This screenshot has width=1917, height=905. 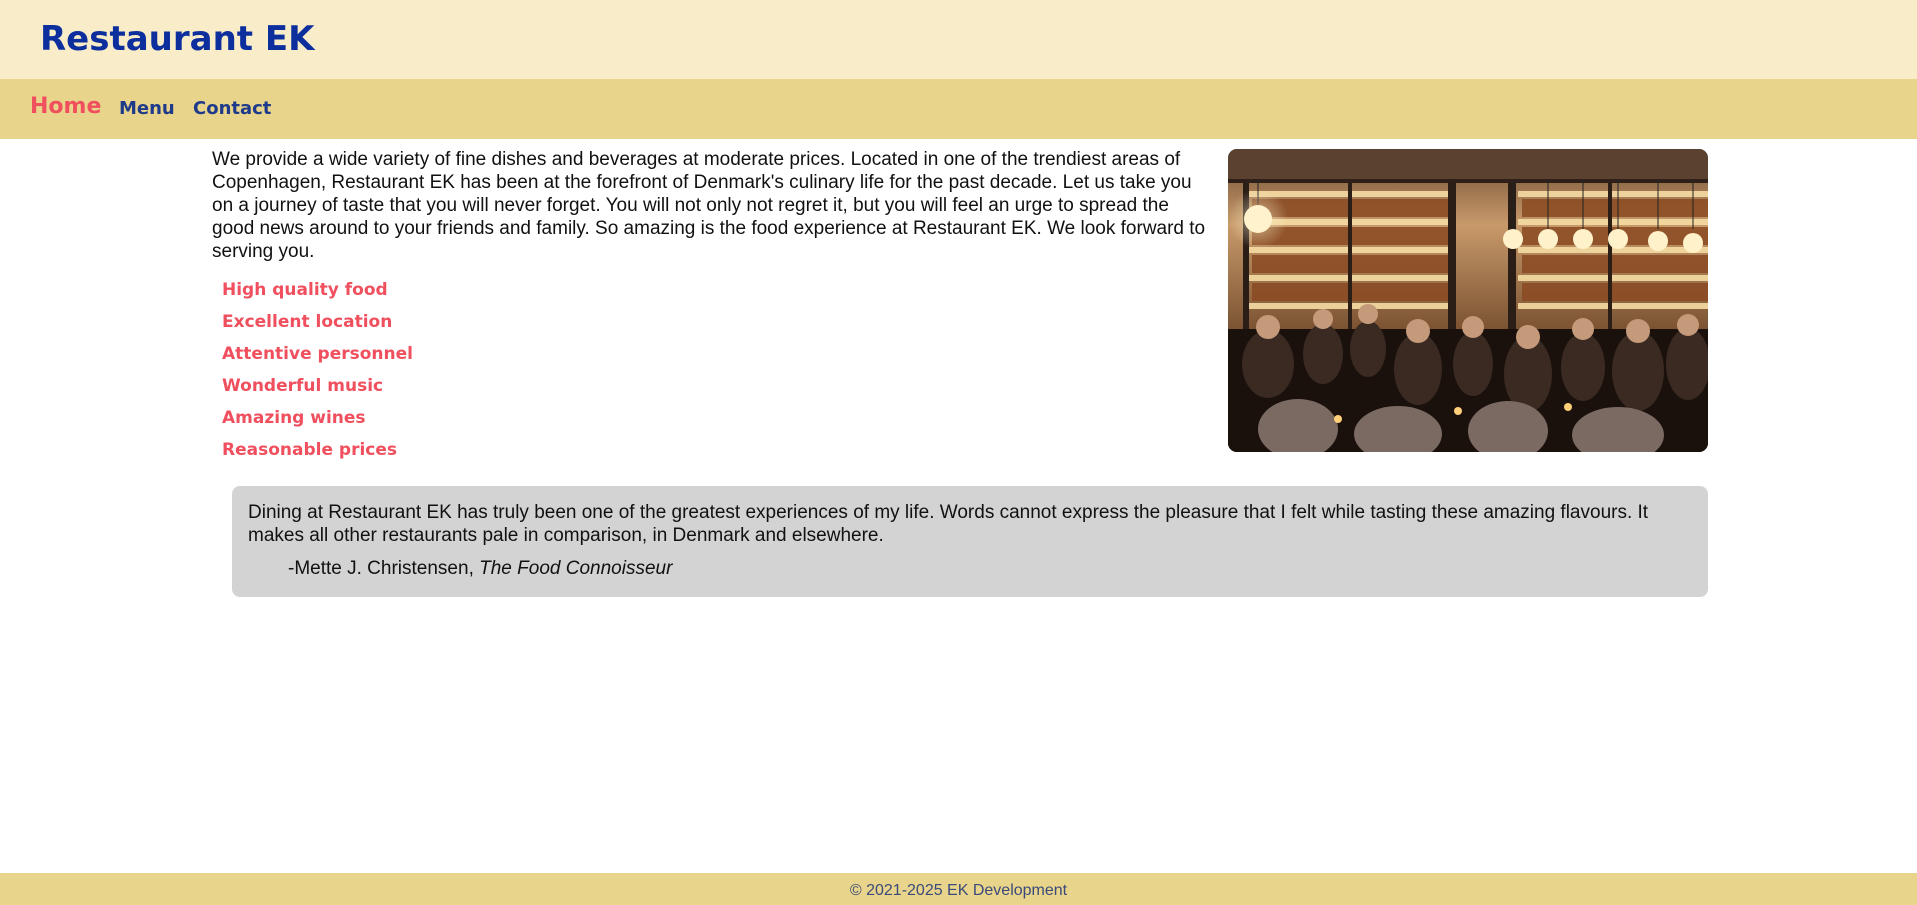 What do you see at coordinates (65, 107) in the screenshot?
I see `nav-link-home: Home` at bounding box center [65, 107].